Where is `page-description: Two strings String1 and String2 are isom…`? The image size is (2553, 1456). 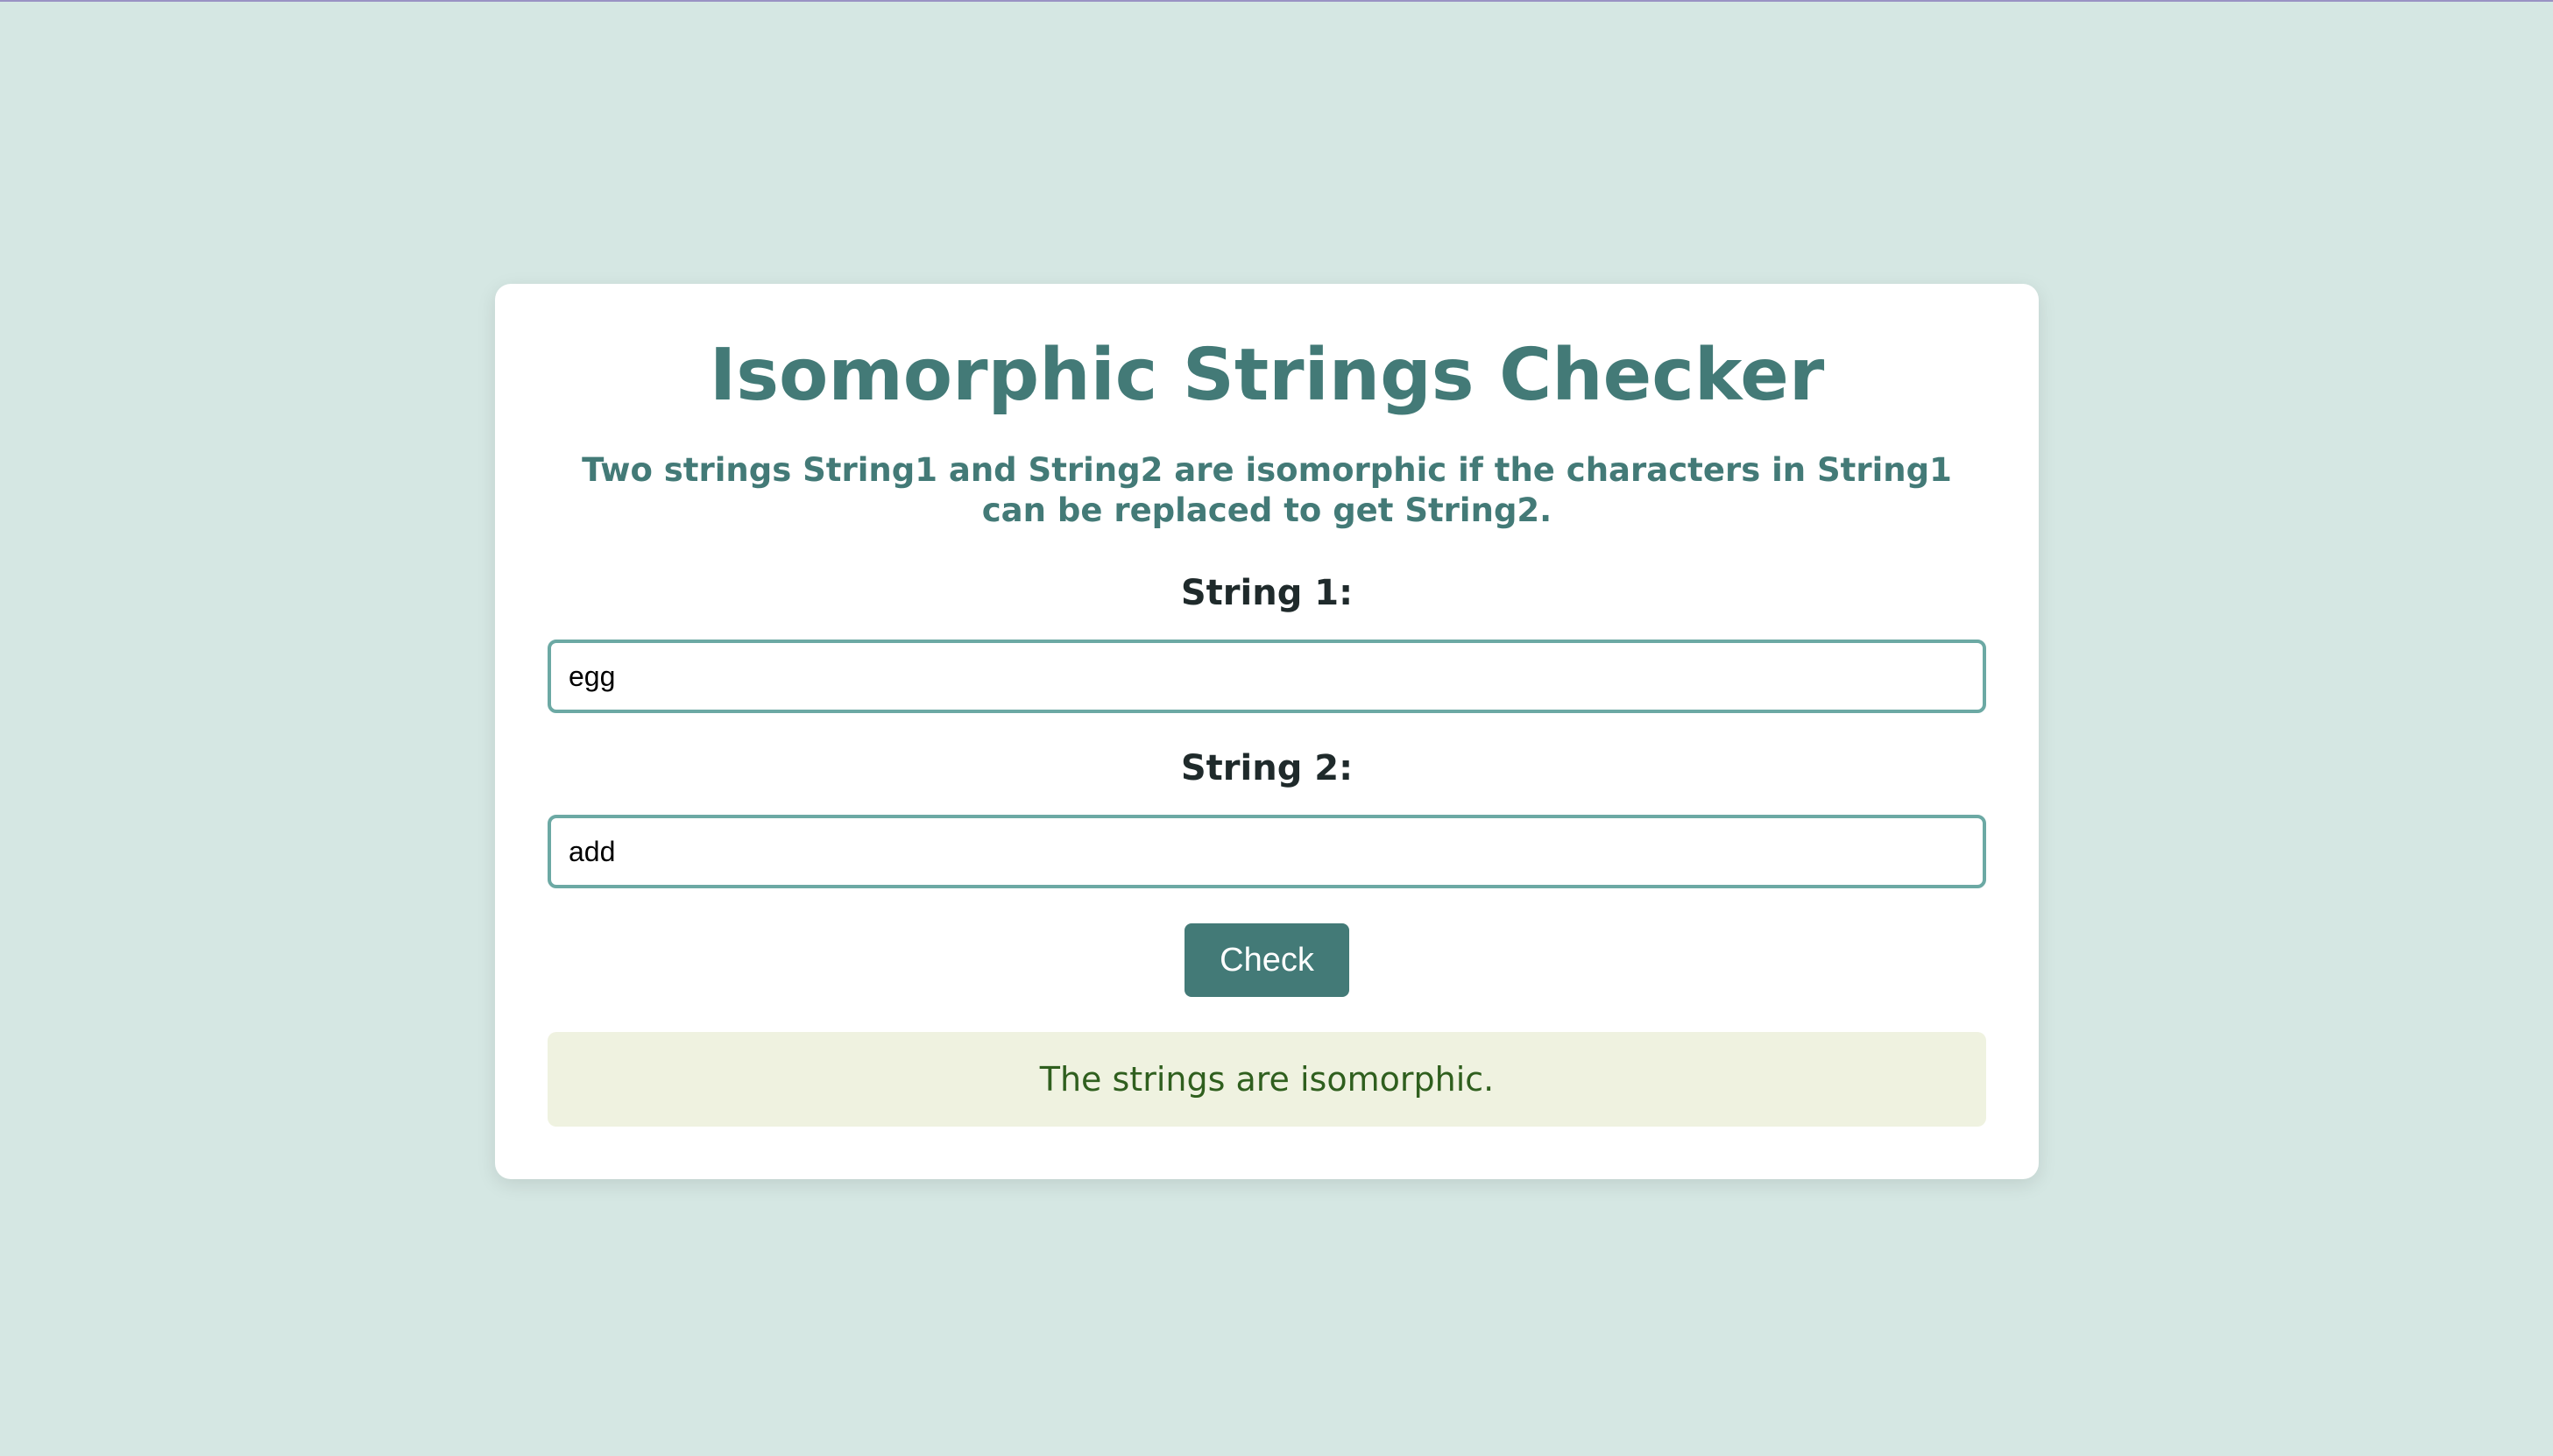
page-description: Two strings String1 and String2 are isom… is located at coordinates (1267, 491).